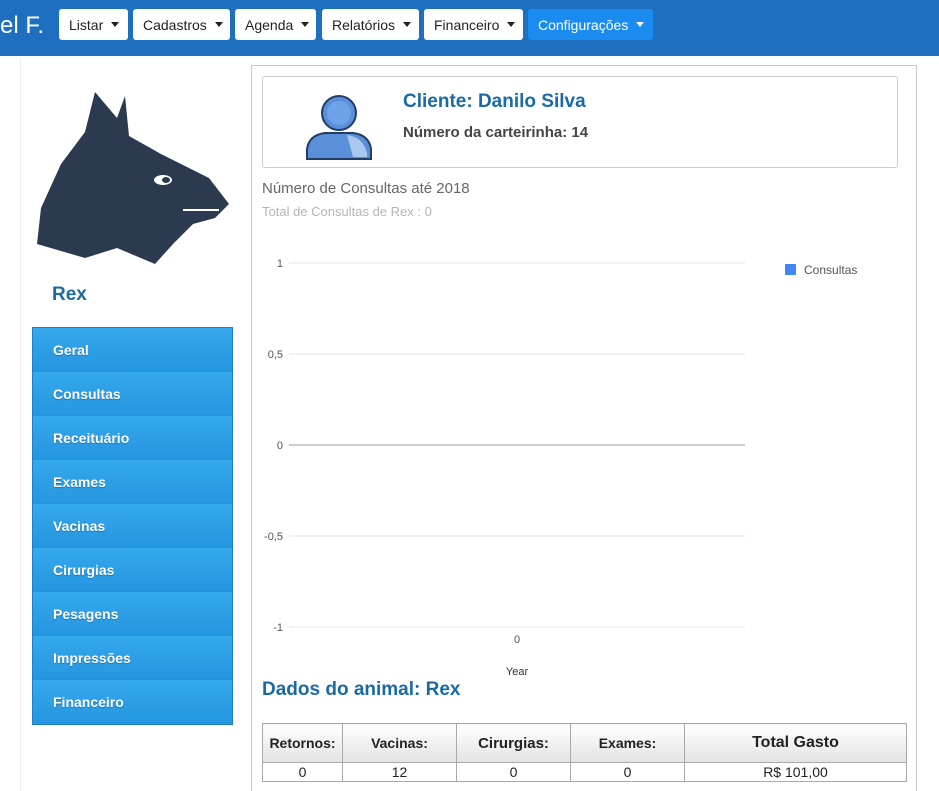 The image size is (939, 791). Describe the element at coordinates (86, 24) in the screenshot. I see `menu-listar-label: Listar` at that location.